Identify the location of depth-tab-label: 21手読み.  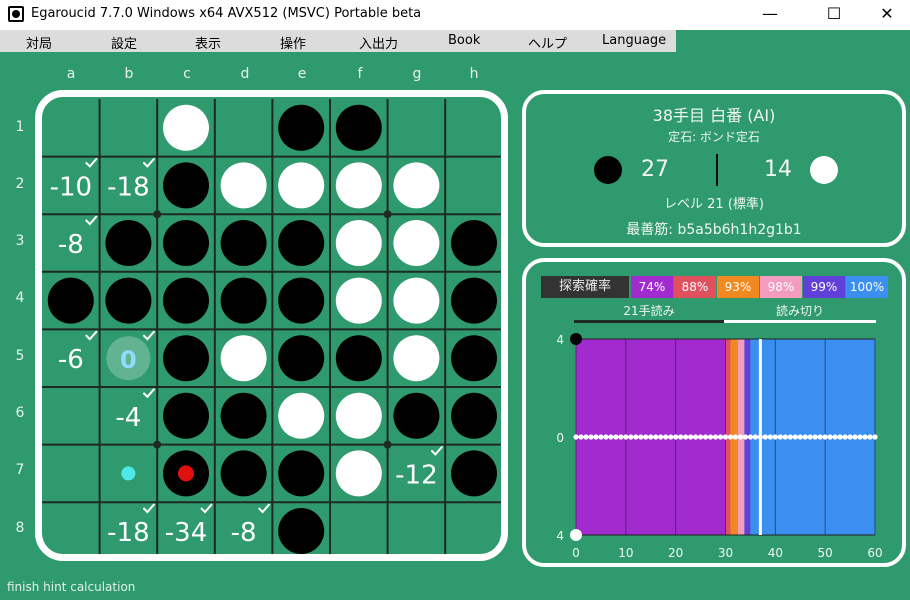
(649, 311).